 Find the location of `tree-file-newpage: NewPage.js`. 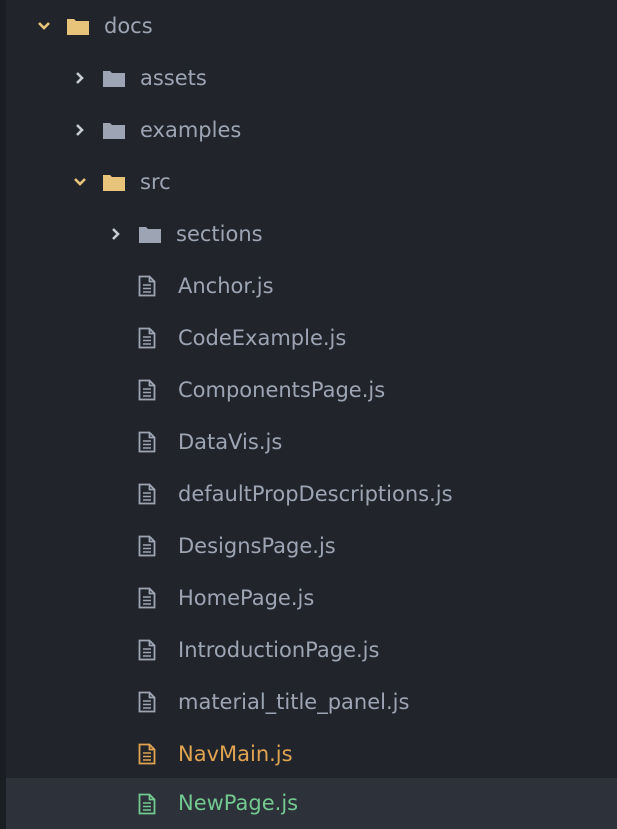

tree-file-newpage: NewPage.js is located at coordinates (311, 803).